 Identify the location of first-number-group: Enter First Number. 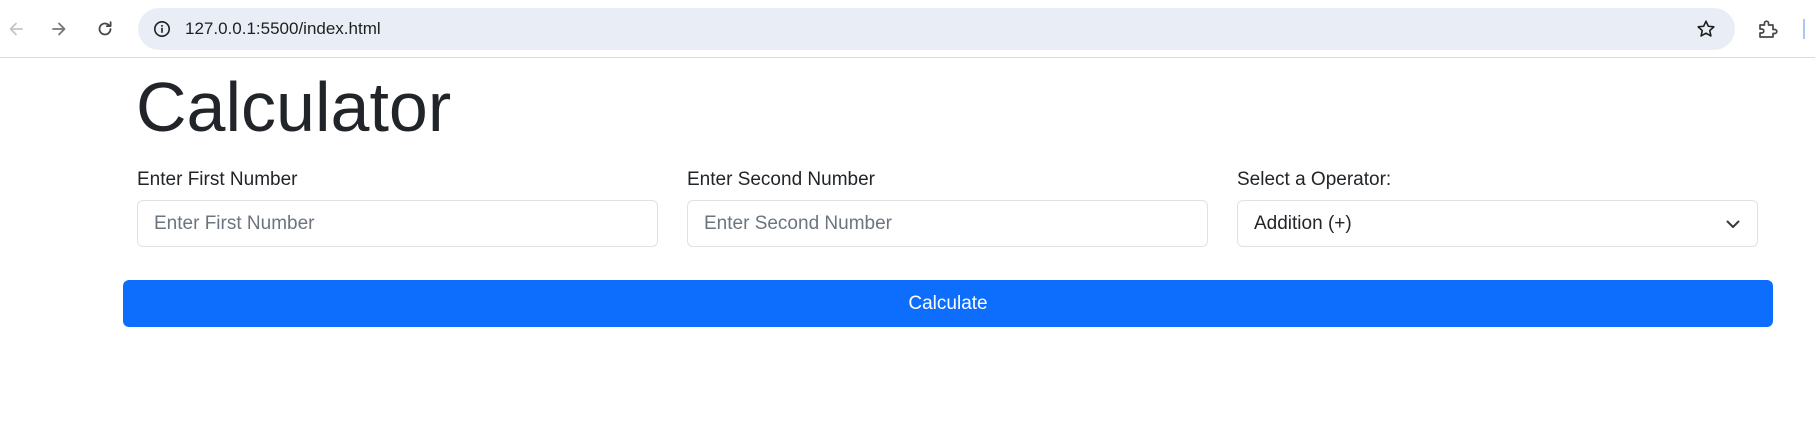
(398, 207).